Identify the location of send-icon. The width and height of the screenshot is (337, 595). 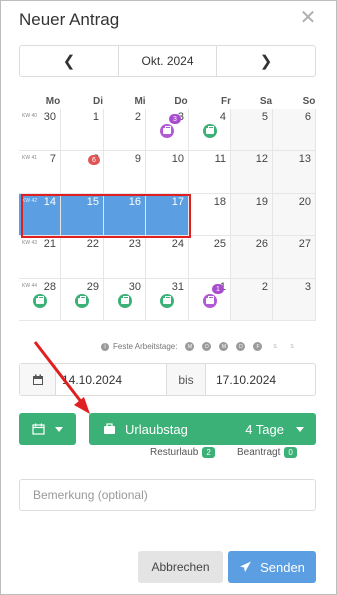
(246, 566).